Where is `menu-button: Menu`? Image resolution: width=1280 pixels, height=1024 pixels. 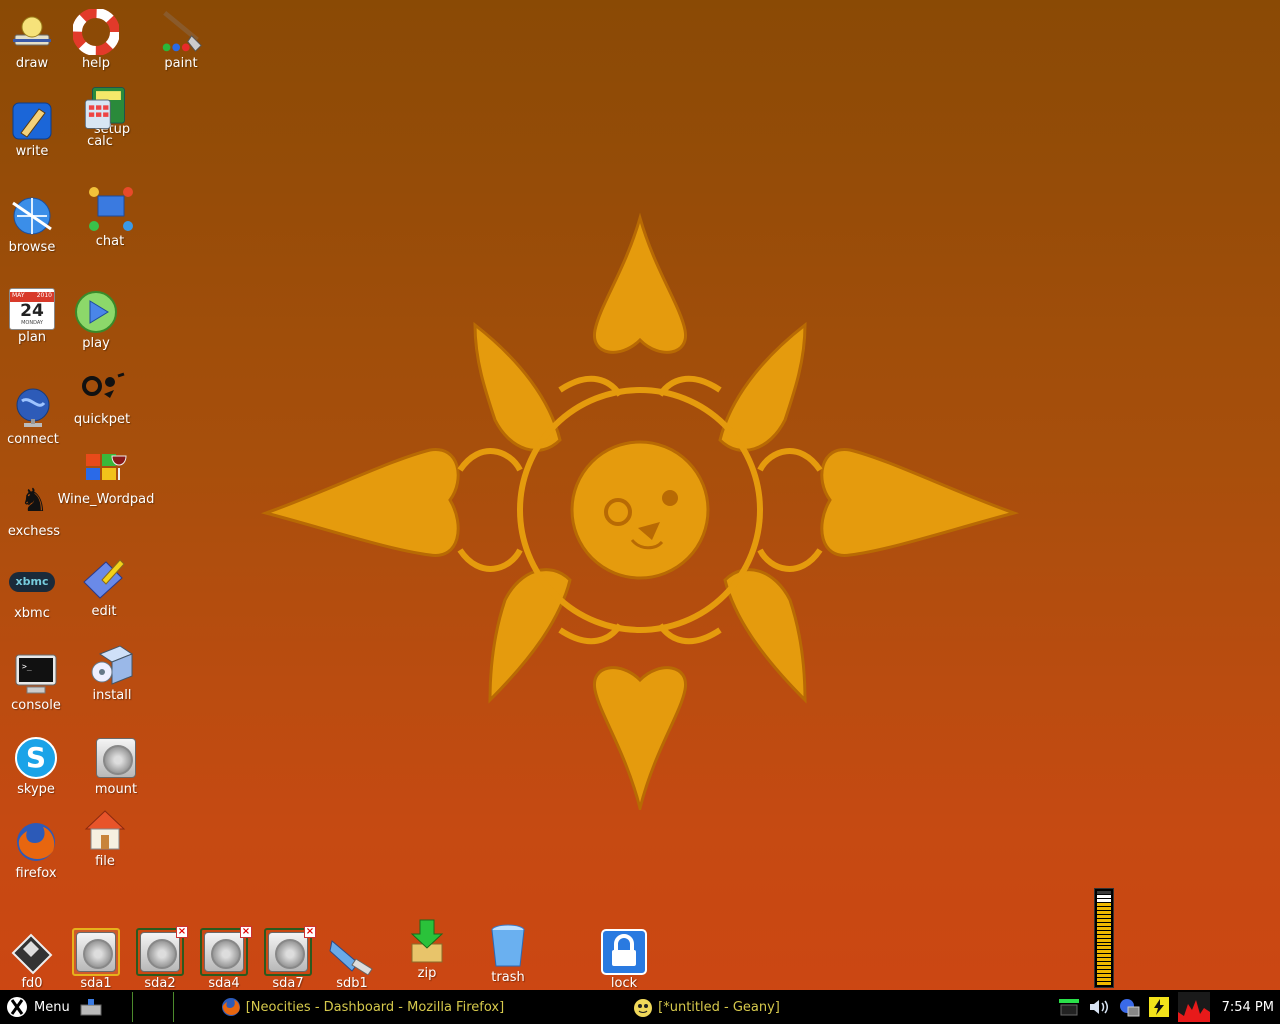
menu-button: Menu is located at coordinates (35, 1007).